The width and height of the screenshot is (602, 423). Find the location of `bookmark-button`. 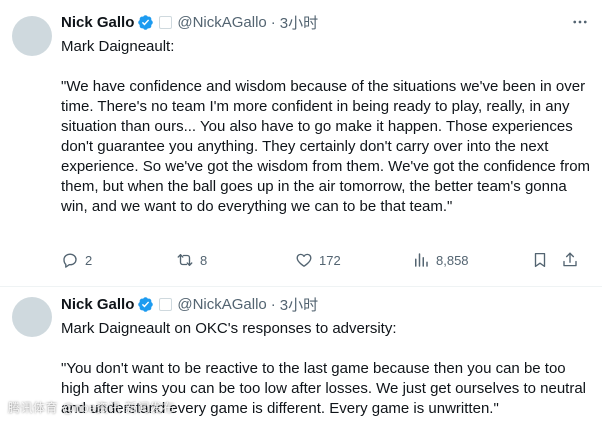

bookmark-button is located at coordinates (540, 260).